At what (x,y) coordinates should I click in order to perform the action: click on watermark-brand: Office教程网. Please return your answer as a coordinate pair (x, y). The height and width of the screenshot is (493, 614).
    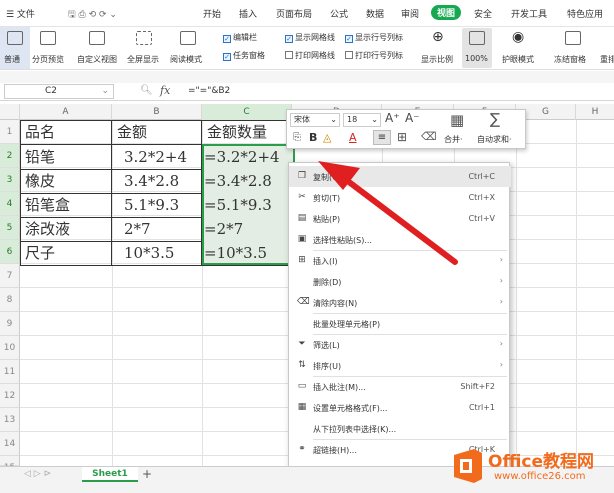
    Looking at the image, I should click on (541, 462).